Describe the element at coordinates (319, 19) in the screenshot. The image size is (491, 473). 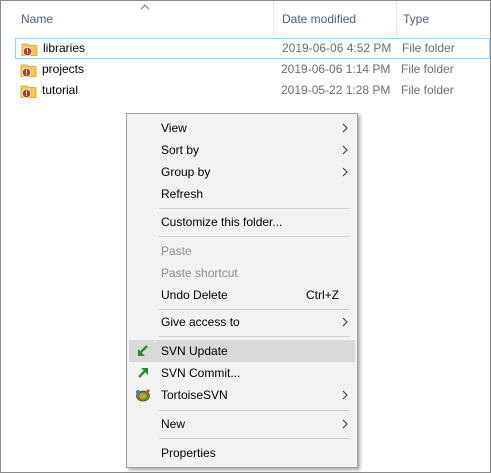
I see `column-date-modified-label: Date modified` at that location.